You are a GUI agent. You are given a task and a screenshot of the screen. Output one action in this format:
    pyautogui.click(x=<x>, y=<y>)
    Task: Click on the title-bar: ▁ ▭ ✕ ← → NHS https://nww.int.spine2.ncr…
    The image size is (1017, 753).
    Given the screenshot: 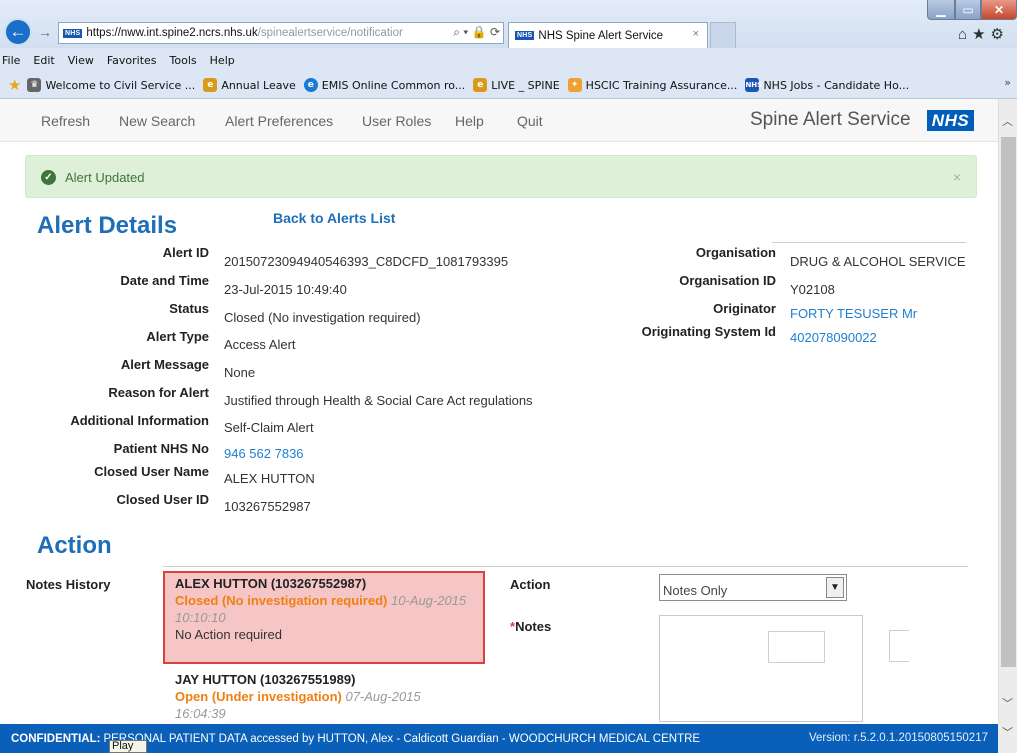 What is the action you would take?
    pyautogui.click(x=508, y=24)
    